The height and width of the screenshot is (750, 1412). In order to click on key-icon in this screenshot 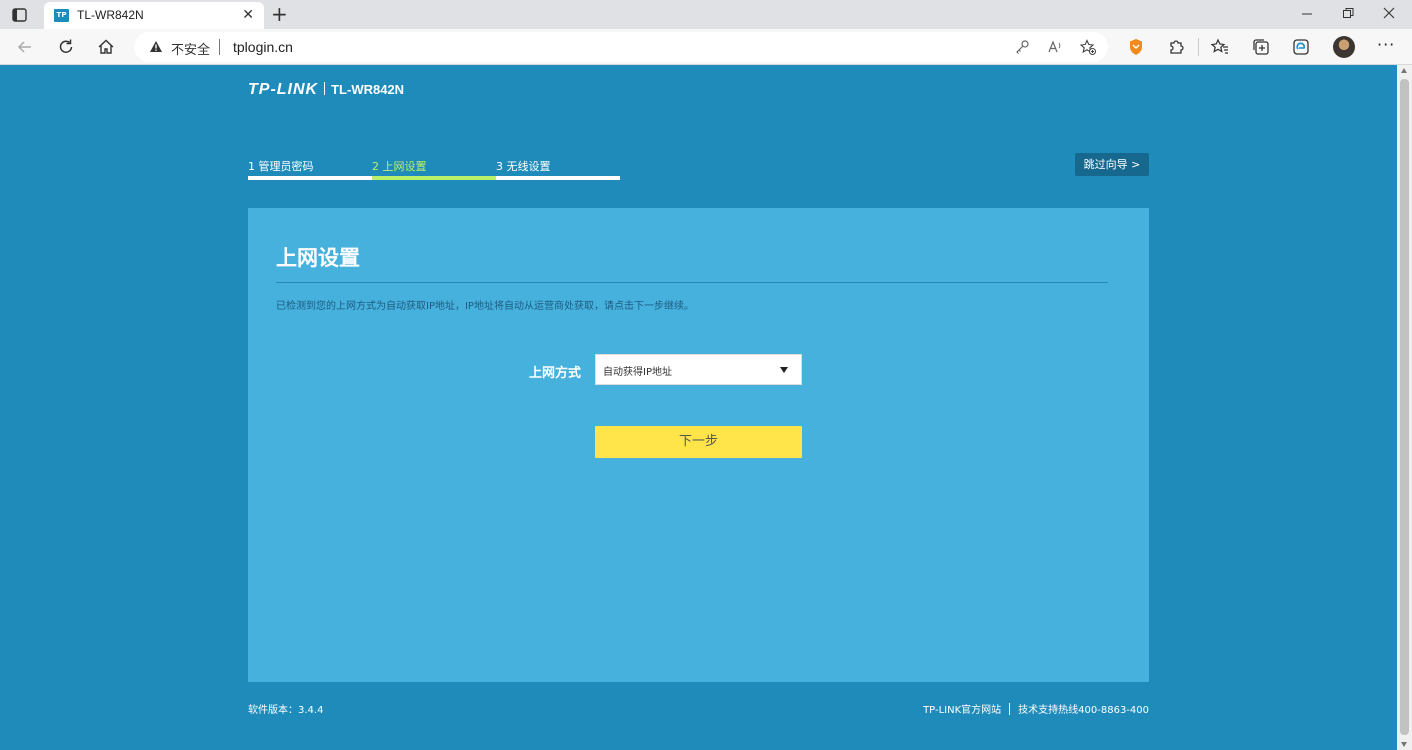, I will do `click(1022, 47)`.